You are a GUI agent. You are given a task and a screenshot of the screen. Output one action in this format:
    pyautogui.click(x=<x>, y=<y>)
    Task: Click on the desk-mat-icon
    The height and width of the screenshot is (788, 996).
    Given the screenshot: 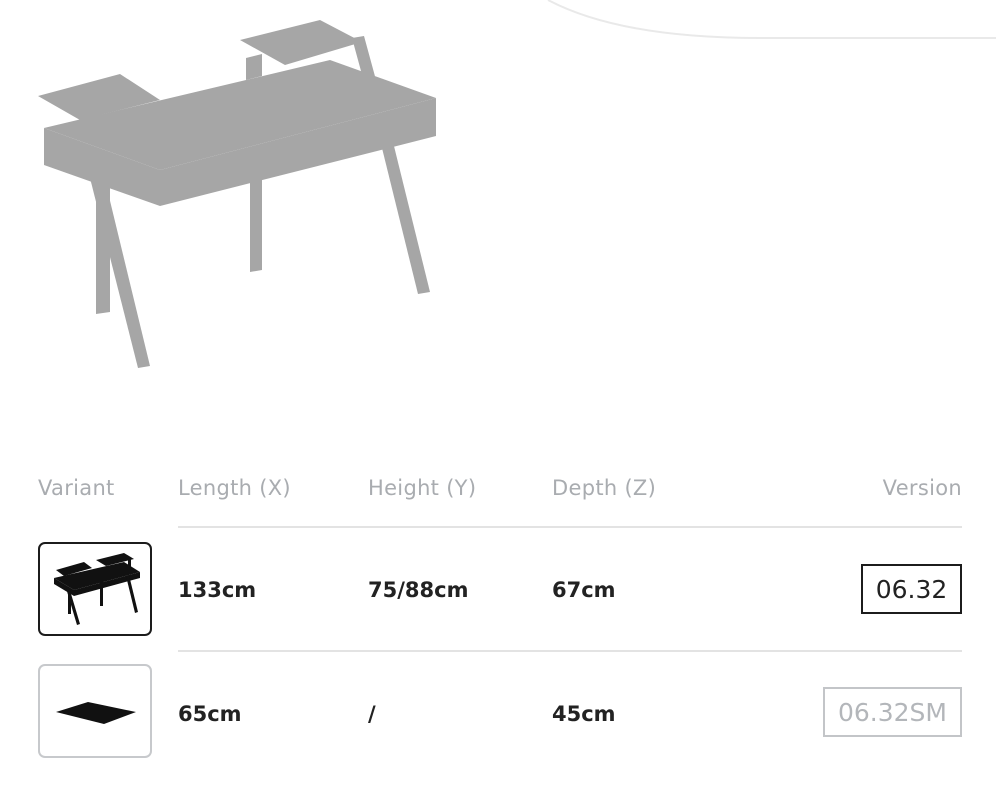 What is the action you would take?
    pyautogui.click(x=96, y=713)
    